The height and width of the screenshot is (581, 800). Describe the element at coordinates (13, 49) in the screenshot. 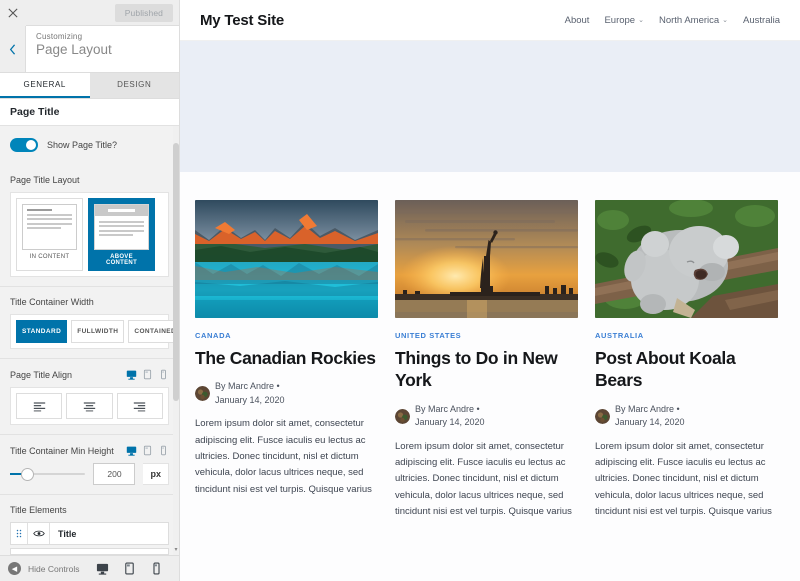

I see `back-chevron-icon` at that location.